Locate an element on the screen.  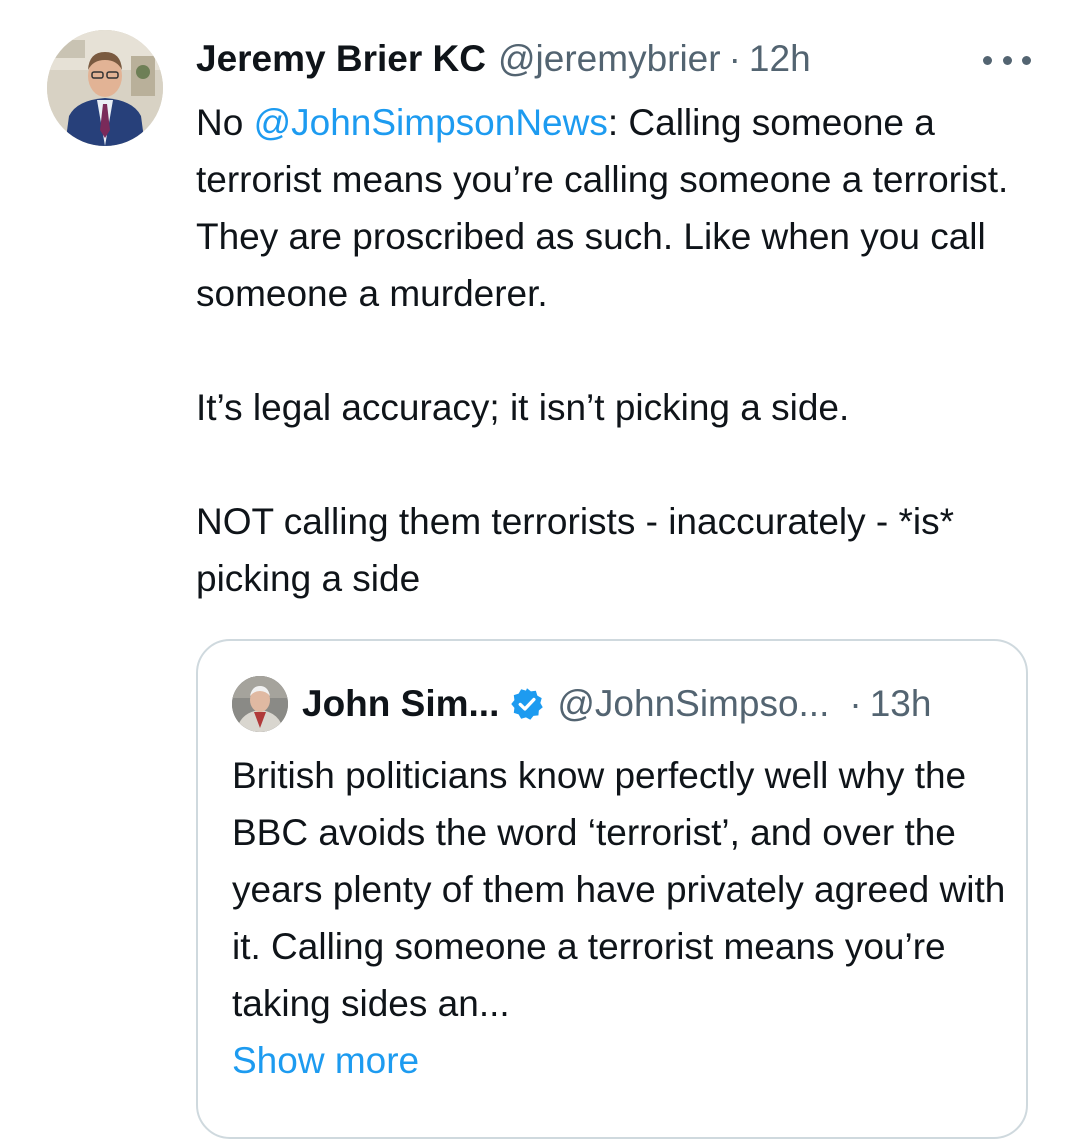
tweet-header: Jeremy Brier KC @jeremybrier · 12h is located at coordinates (503, 59).